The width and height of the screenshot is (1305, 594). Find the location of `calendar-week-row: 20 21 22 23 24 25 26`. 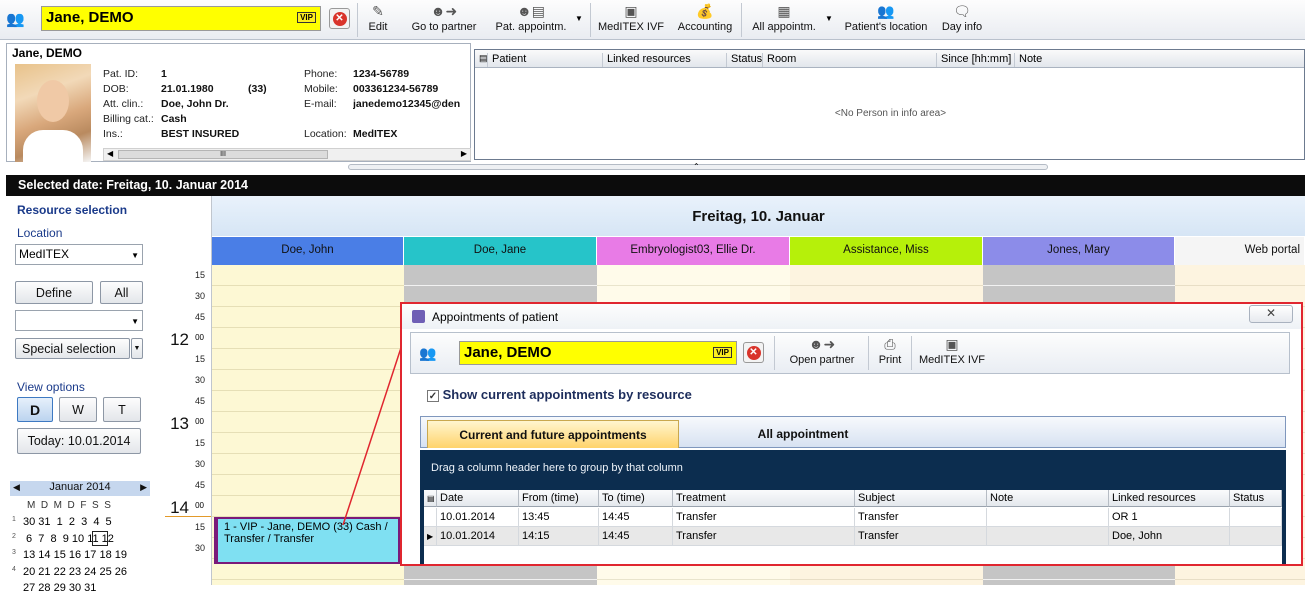

calendar-week-row: 20 21 22 23 24 25 26 is located at coordinates (75, 572).